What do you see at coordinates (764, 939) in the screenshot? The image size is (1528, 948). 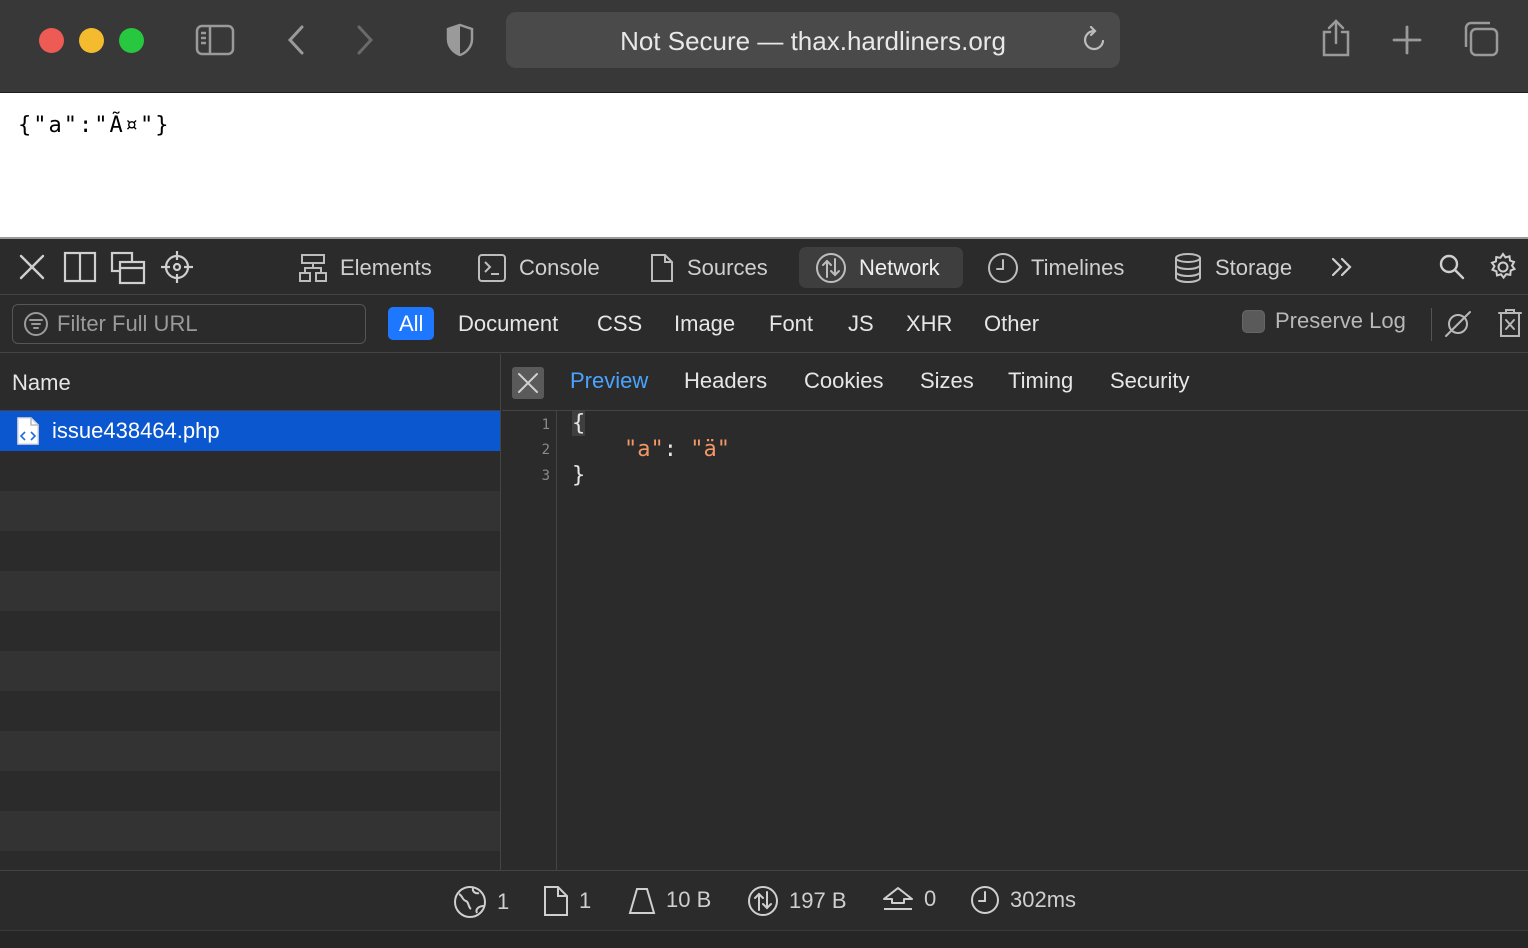 I see `bottom-edge` at bounding box center [764, 939].